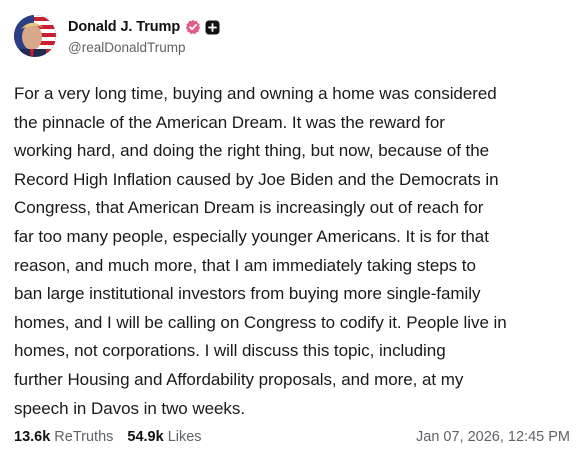 The width and height of the screenshot is (578, 458). I want to click on avatar-image, so click(35, 36).